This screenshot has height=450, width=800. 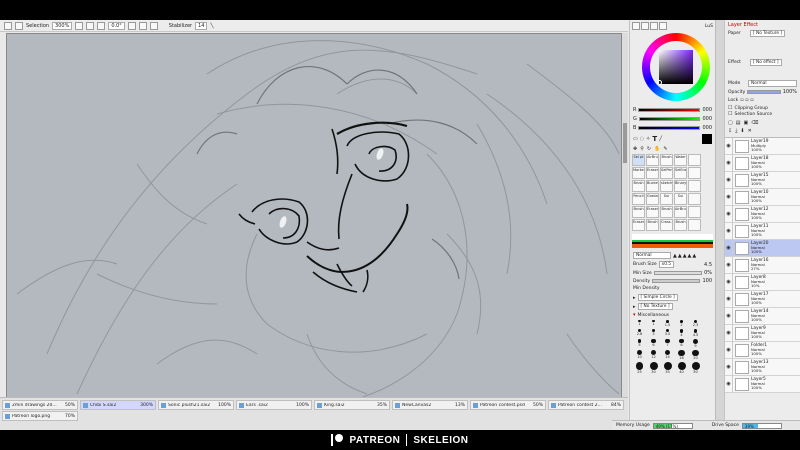 What do you see at coordinates (79, 25) in the screenshot?
I see `zoom-out-button` at bounding box center [79, 25].